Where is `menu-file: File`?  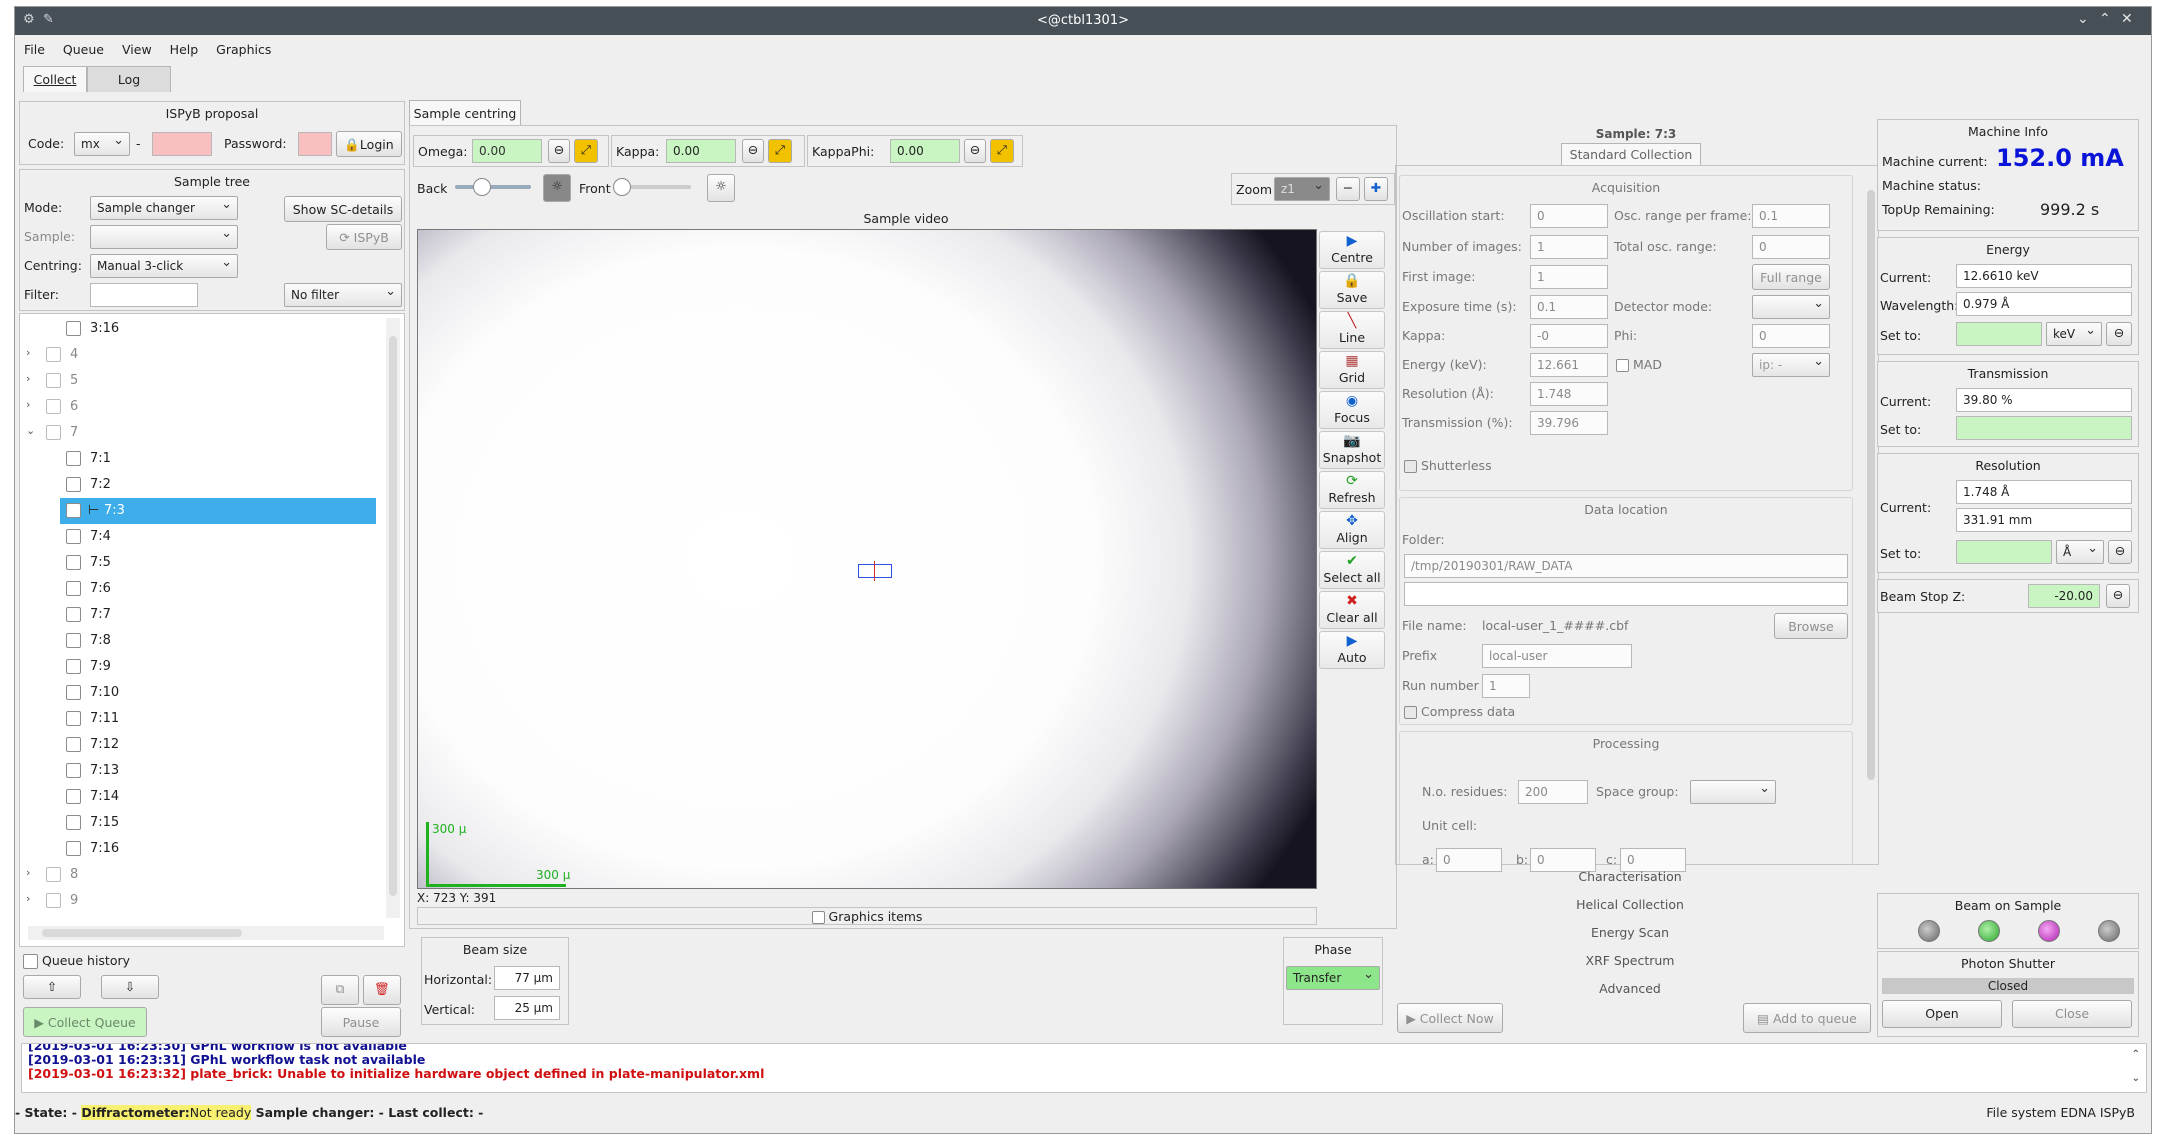
menu-file: File is located at coordinates (34, 47).